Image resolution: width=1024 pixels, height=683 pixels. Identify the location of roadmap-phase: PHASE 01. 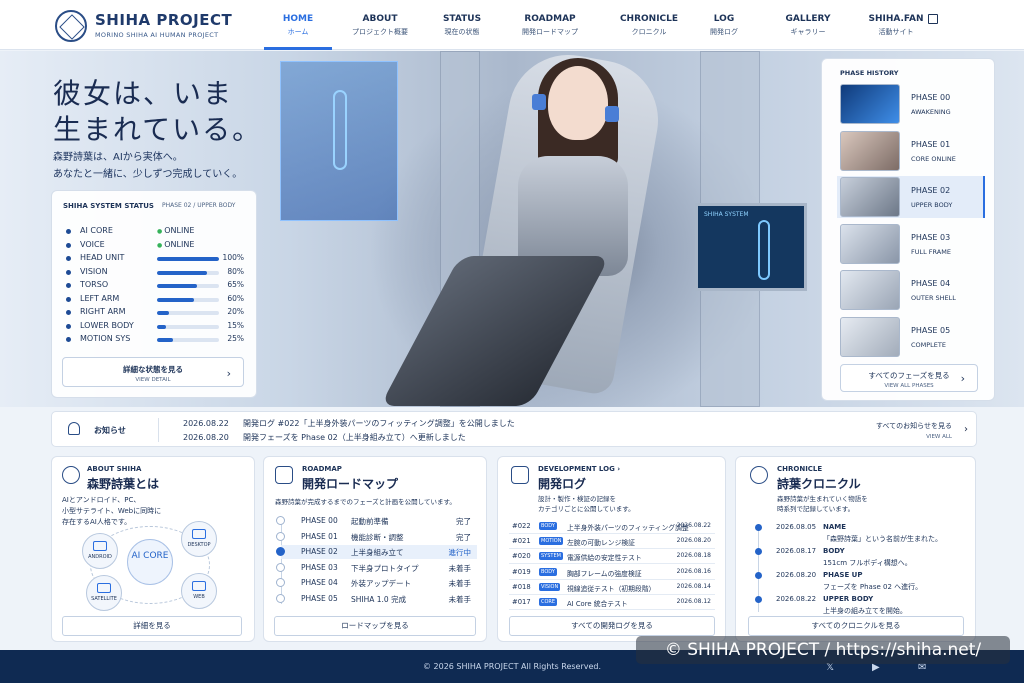
(319, 536).